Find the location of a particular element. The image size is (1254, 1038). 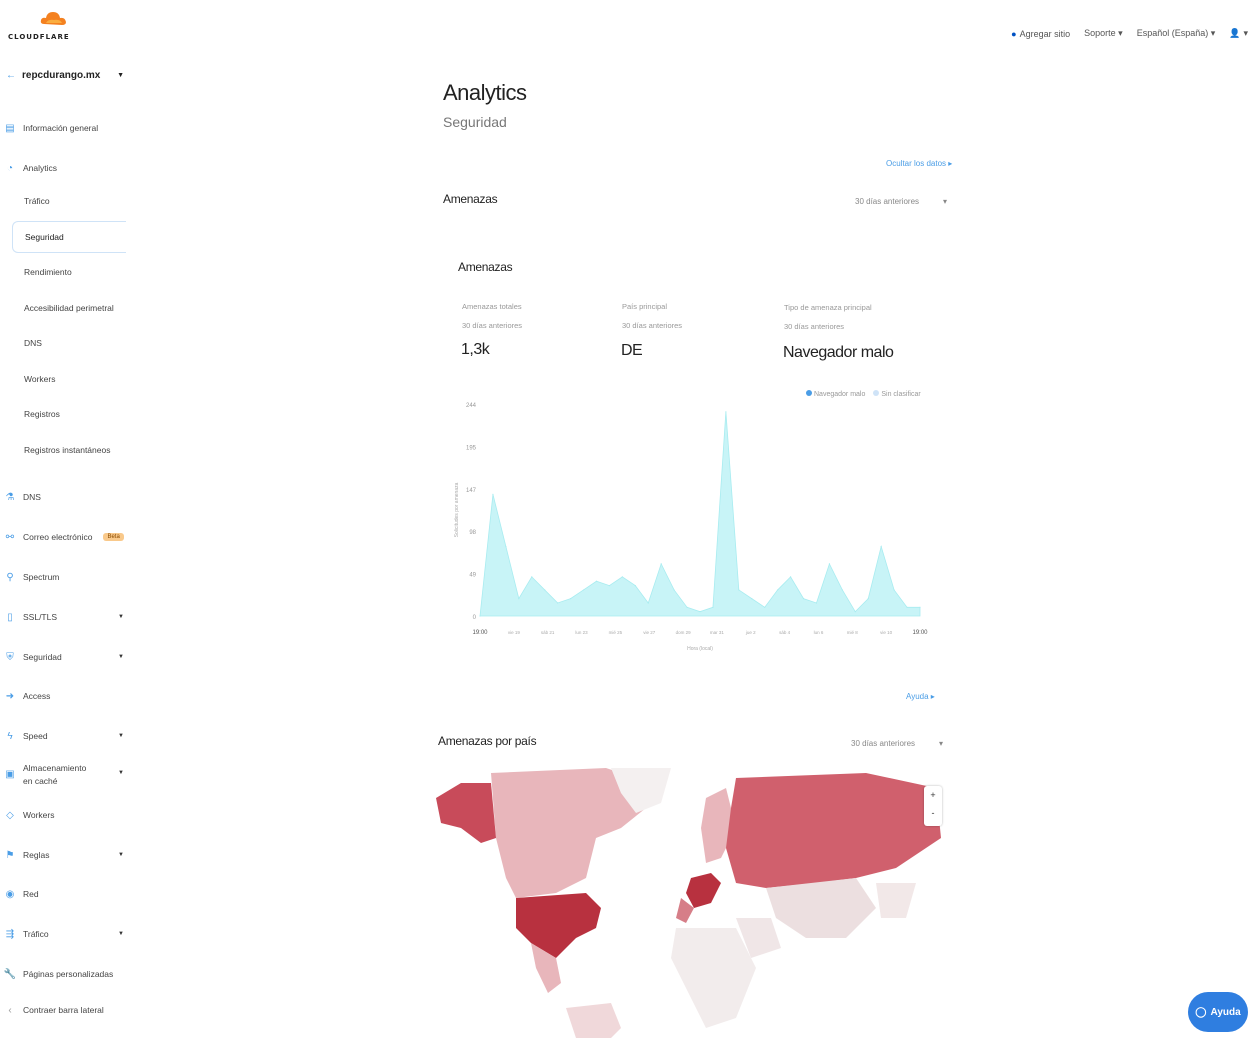

zoom-in-button: + is located at coordinates (933, 795).